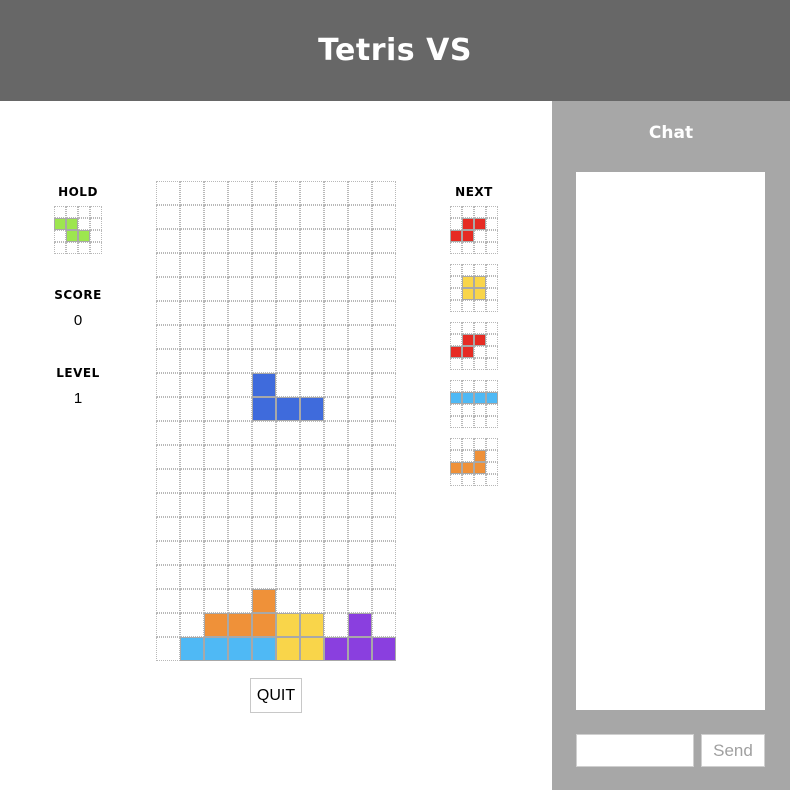  What do you see at coordinates (474, 192) in the screenshot?
I see `next-label: NEXT` at bounding box center [474, 192].